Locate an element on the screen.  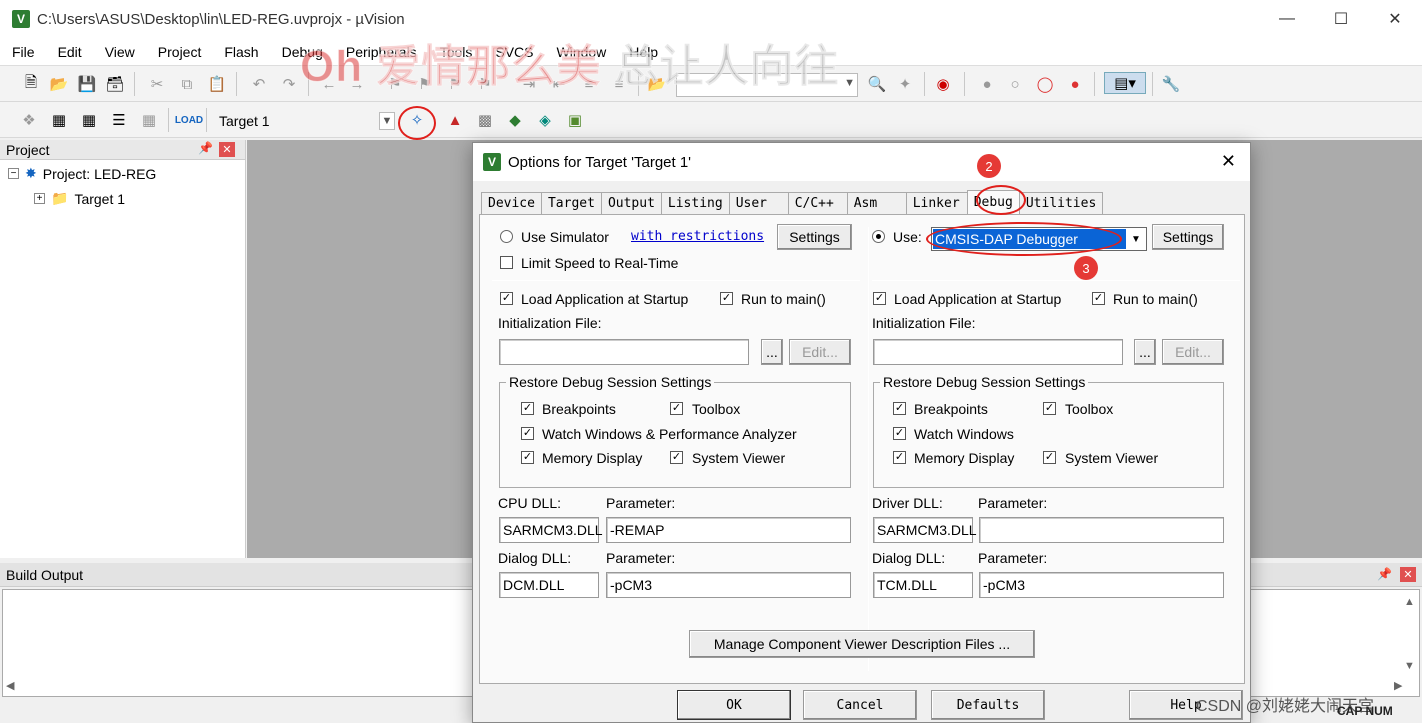
menu-edit: Edit is located at coordinates (69, 52).